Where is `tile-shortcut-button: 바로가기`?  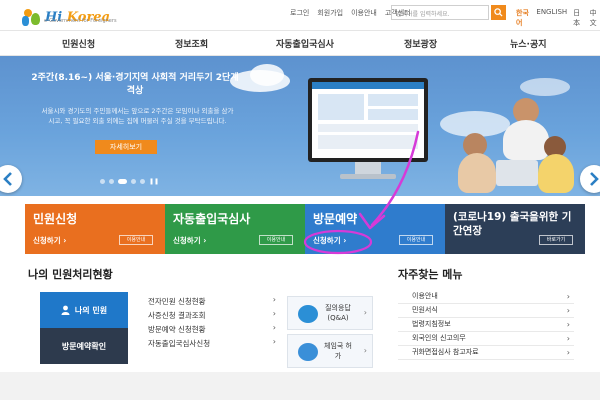 tile-shortcut-button: 바로가기 is located at coordinates (556, 240).